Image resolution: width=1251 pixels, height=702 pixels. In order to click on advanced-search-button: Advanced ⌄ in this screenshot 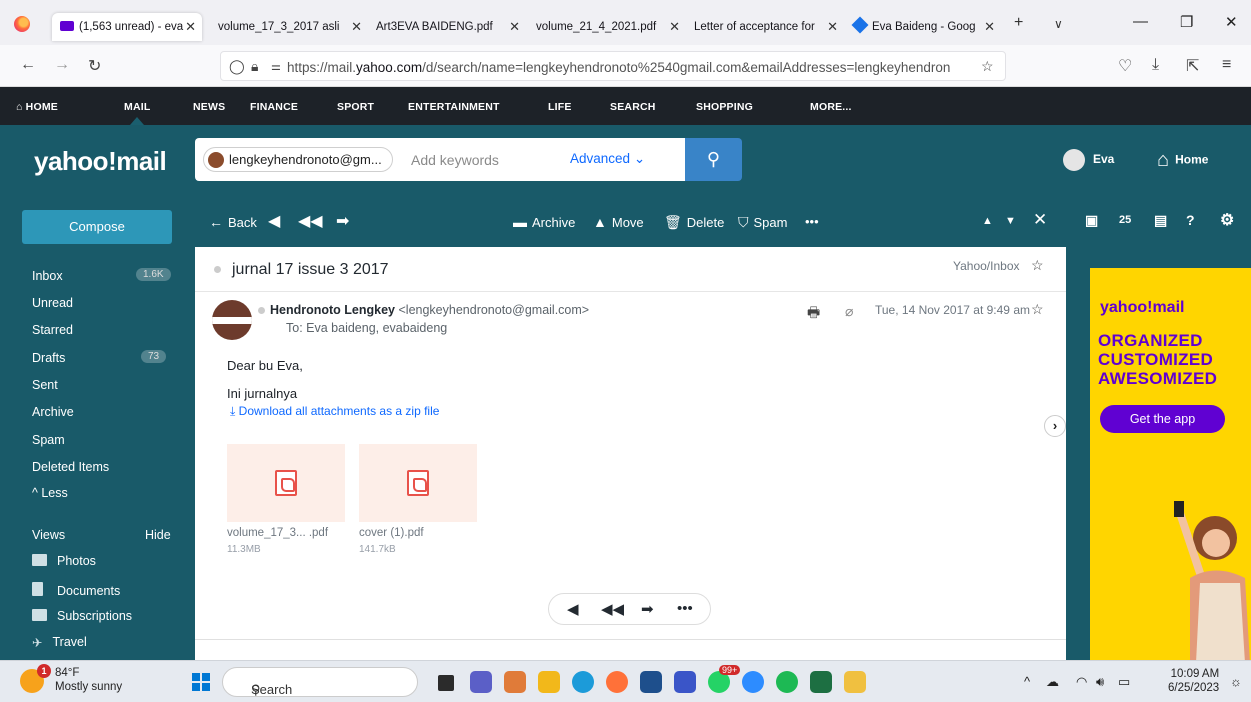, I will do `click(607, 159)`.